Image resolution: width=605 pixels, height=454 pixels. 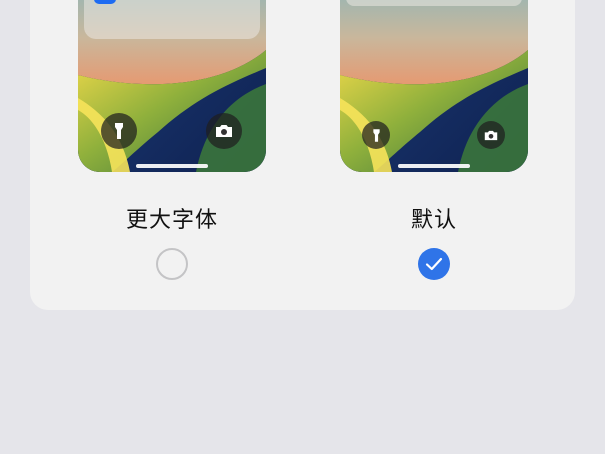 I want to click on option-label: 默认, so click(x=433, y=220).